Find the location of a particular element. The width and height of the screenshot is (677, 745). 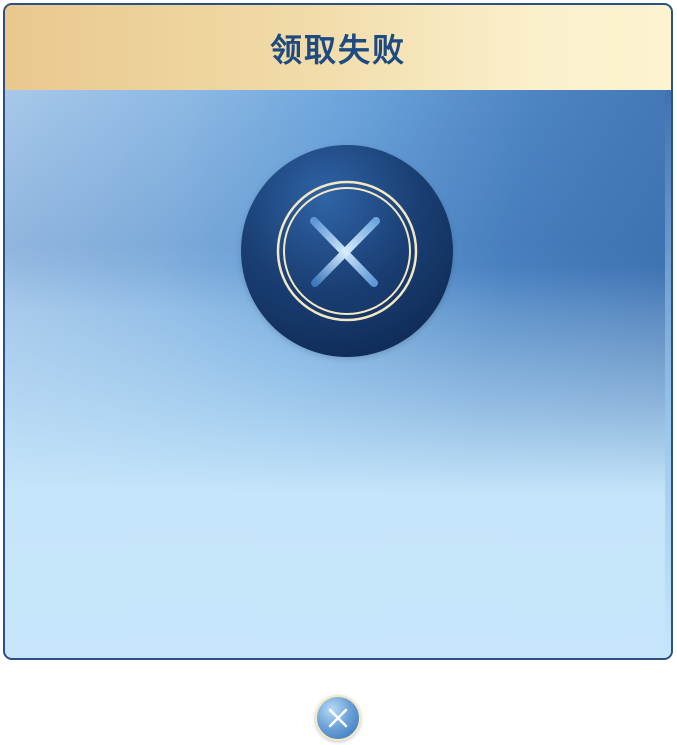

dialog-edge-highlight is located at coordinates (668, 374).